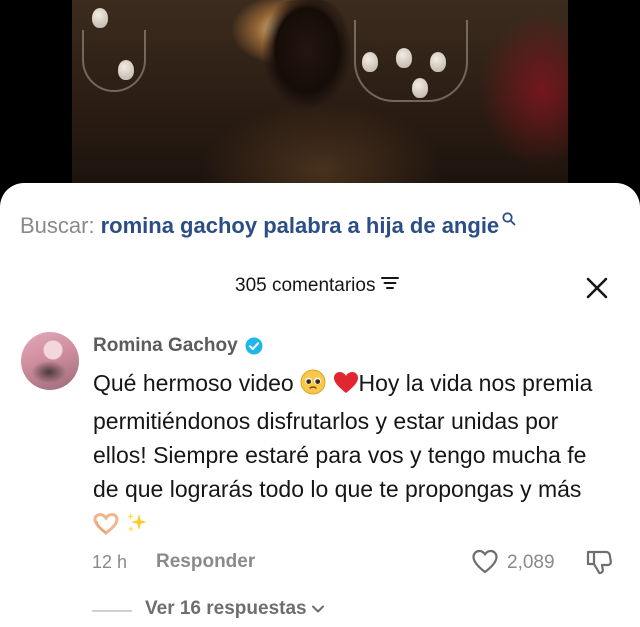  Describe the element at coordinates (57, 225) in the screenshot. I see `search-prefix: Buscar:` at that location.